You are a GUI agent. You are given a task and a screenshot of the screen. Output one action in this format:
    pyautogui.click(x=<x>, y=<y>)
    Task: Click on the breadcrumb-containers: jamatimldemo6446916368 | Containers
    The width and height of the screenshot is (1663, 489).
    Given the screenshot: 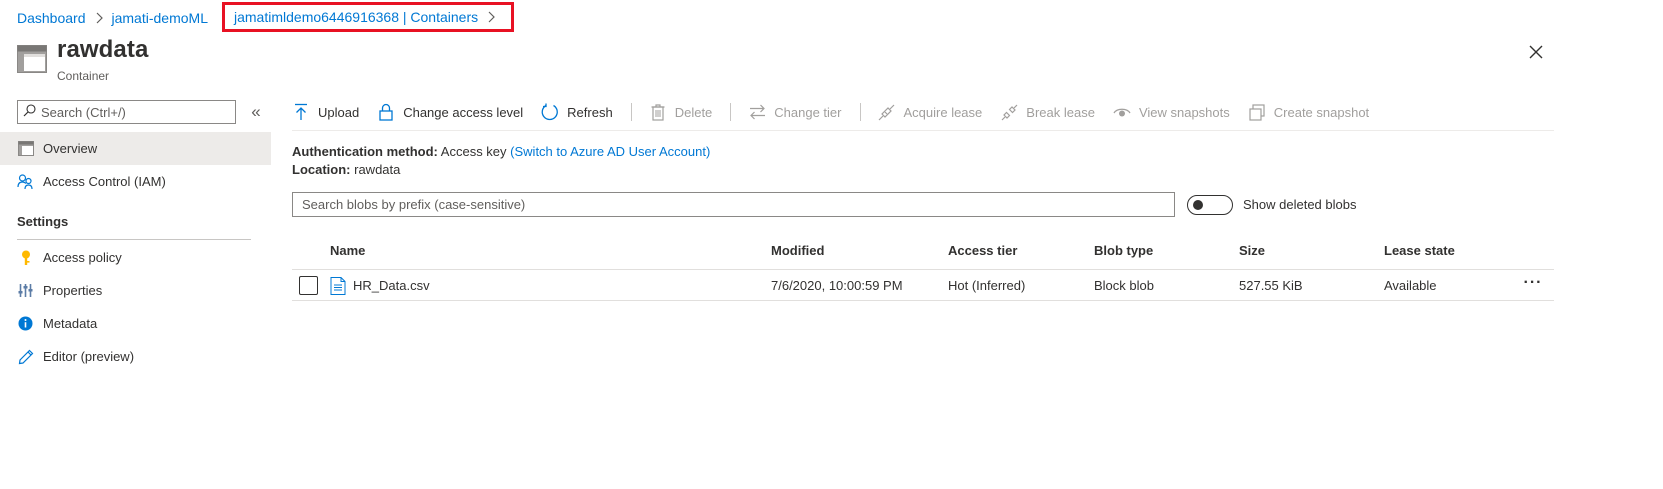 What is the action you would take?
    pyautogui.click(x=356, y=17)
    